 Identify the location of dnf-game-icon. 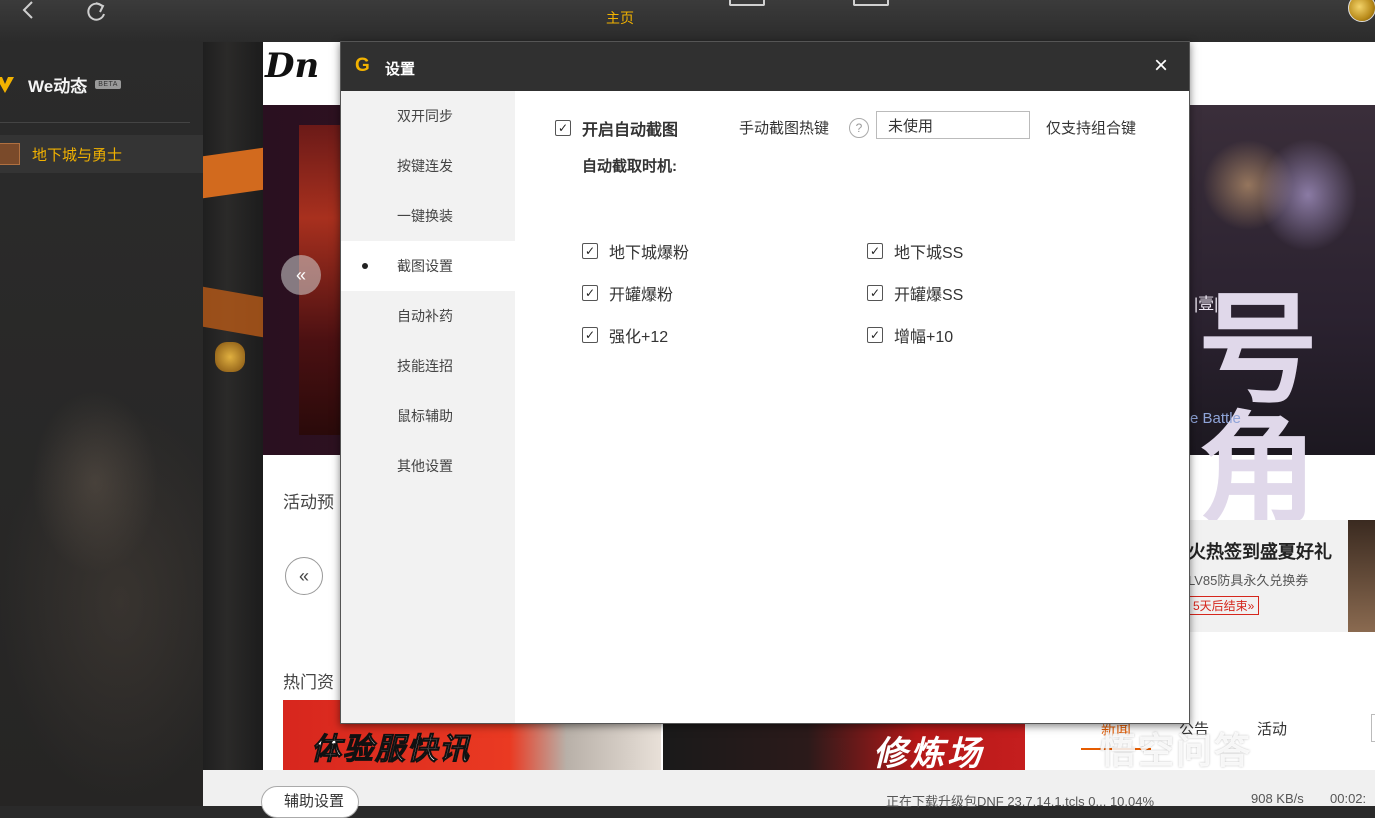
(10, 154).